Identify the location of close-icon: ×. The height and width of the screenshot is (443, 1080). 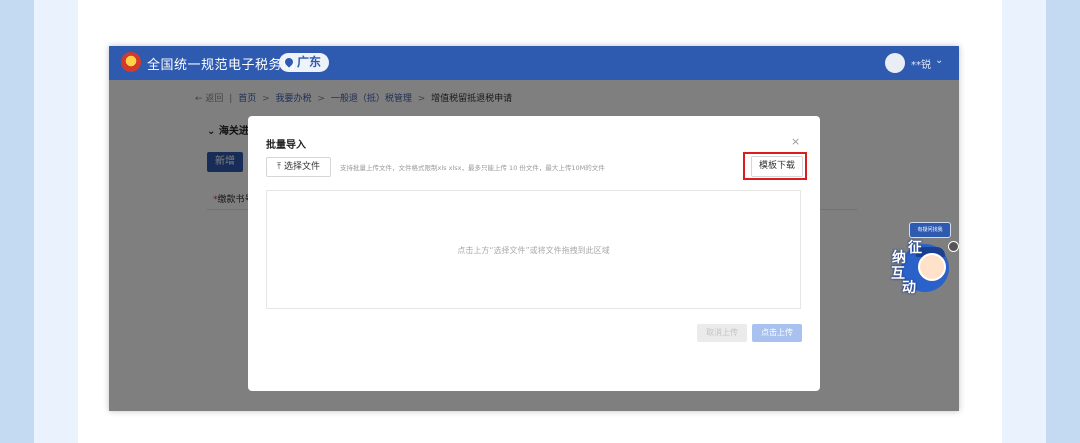
(795, 141).